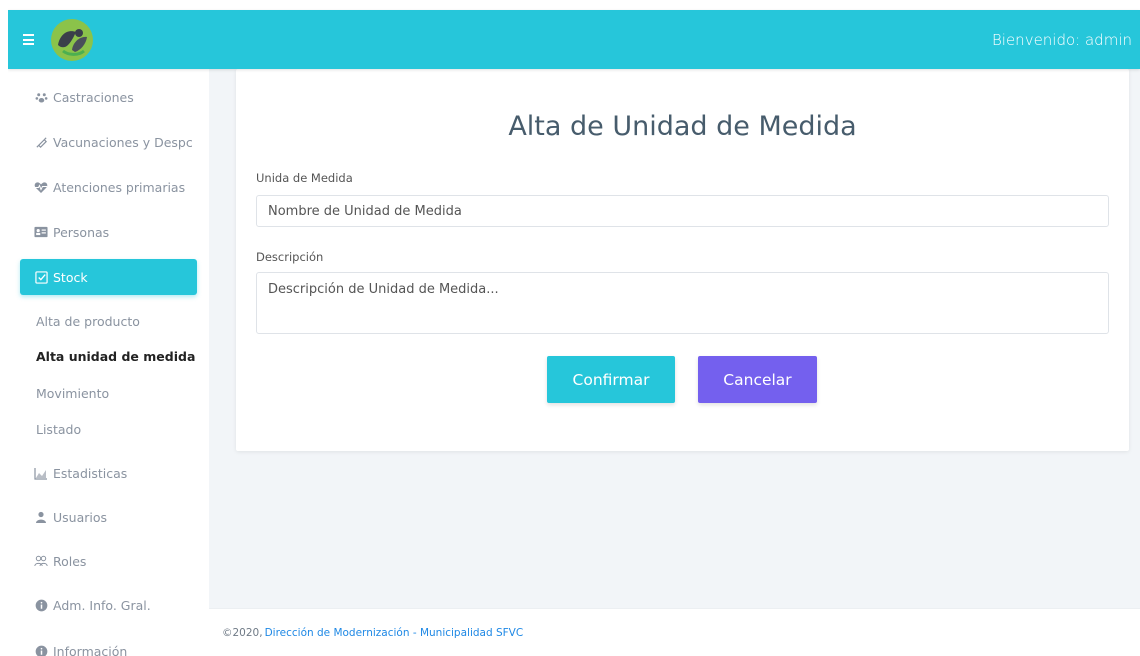 This screenshot has height=656, width=1140. Describe the element at coordinates (611, 379) in the screenshot. I see `confirm-button: Confirmar` at that location.